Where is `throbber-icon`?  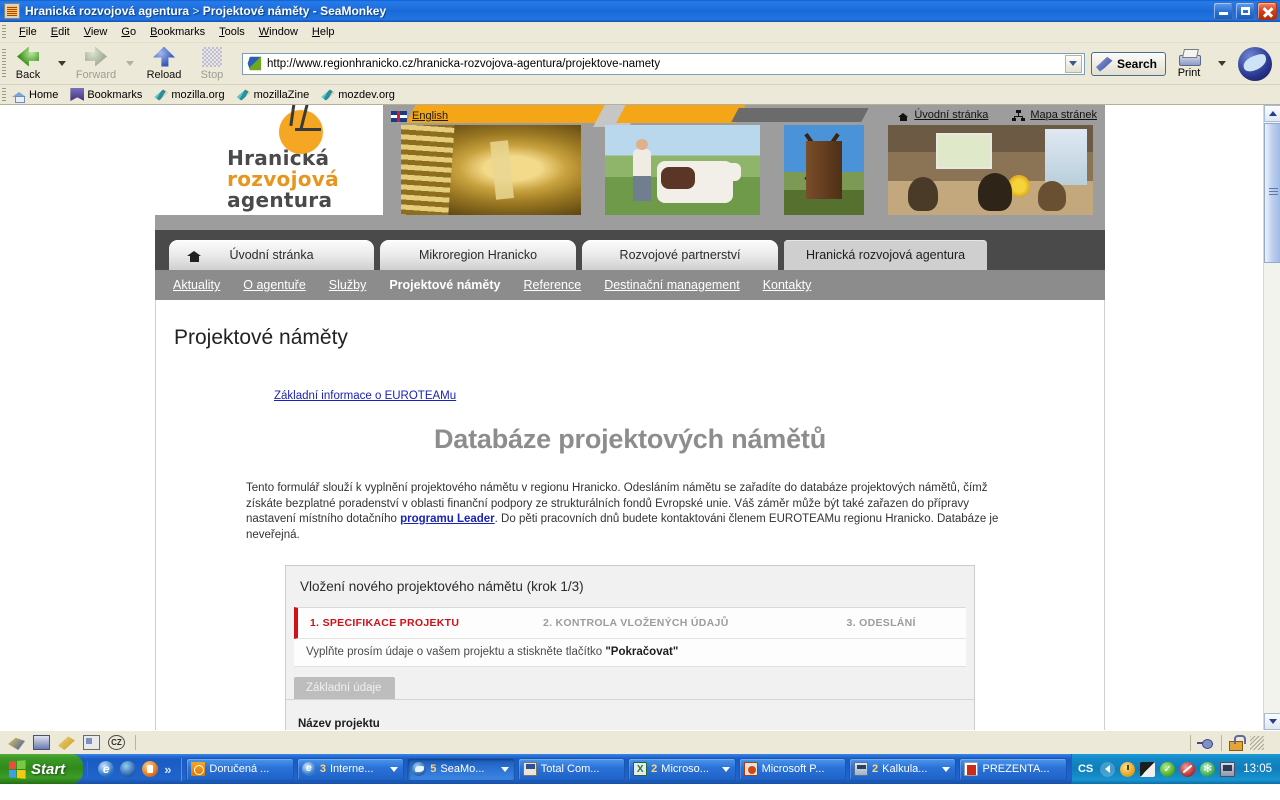 throbber-icon is located at coordinates (1255, 63).